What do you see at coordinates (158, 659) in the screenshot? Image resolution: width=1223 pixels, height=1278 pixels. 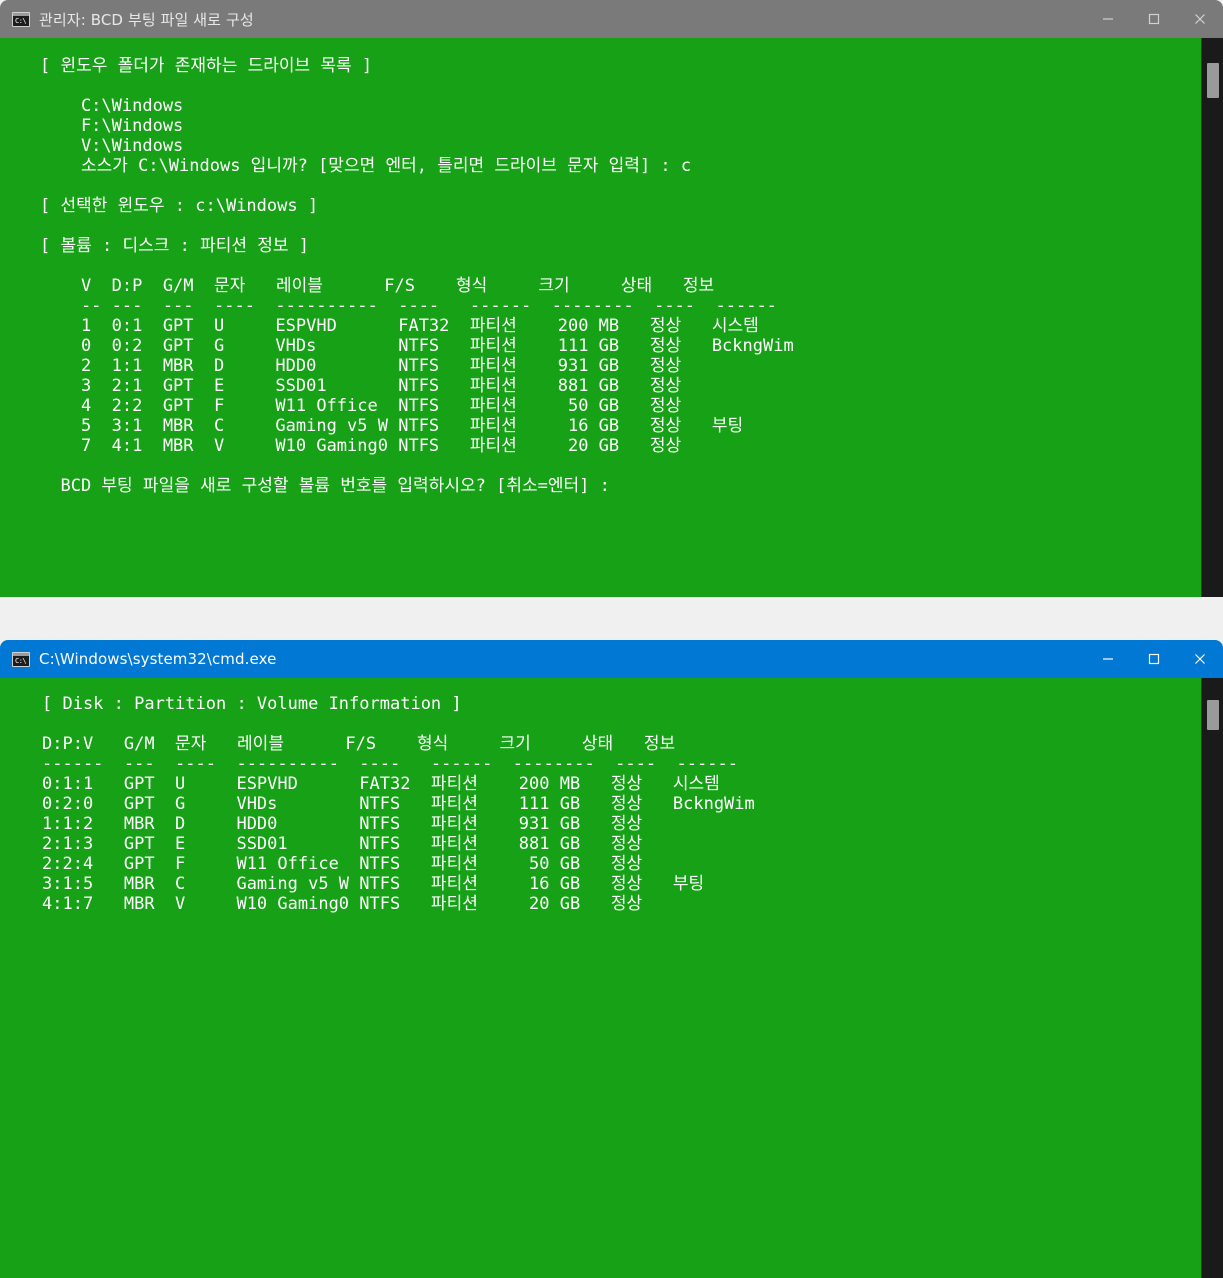 I see `cmd-window-title: C:\Windows\system32\cmd.exe` at bounding box center [158, 659].